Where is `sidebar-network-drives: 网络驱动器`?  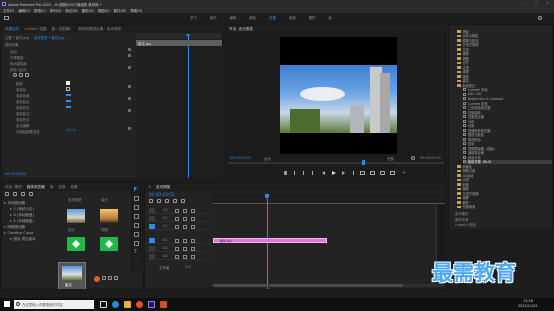 sidebar-network-drives: 网络驱动器 is located at coordinates (17, 227).